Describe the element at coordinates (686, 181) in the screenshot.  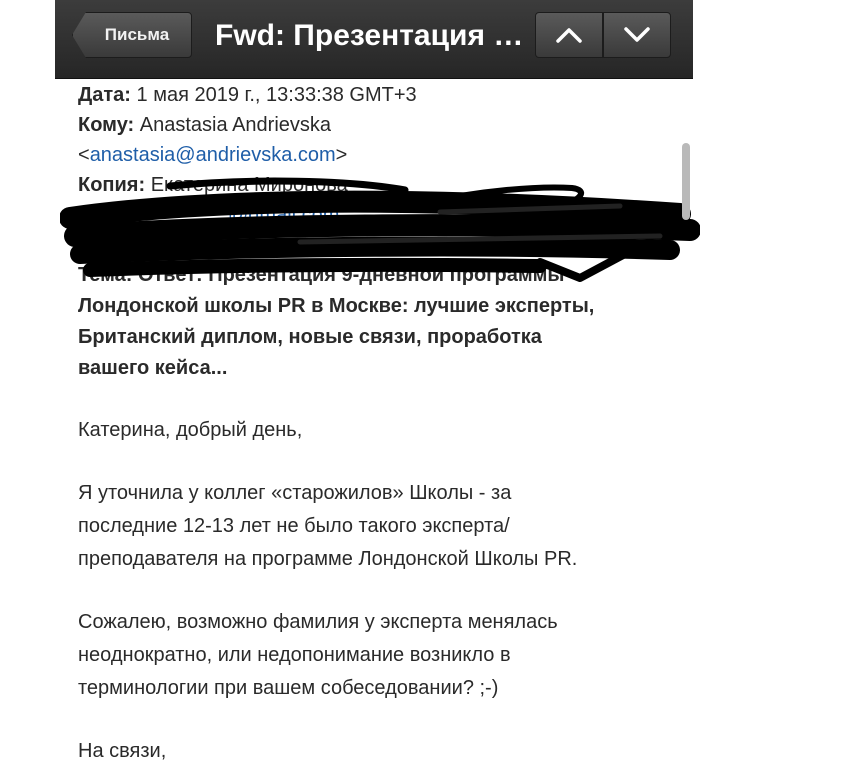
I see `scrollbar` at that location.